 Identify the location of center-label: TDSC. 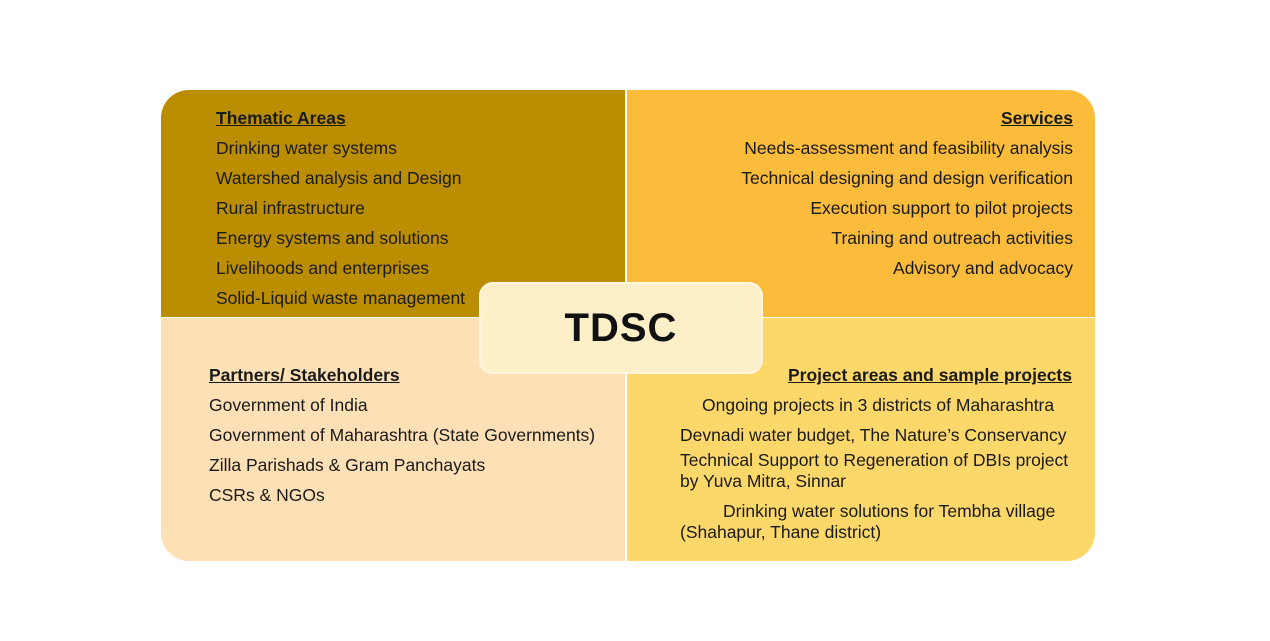
(621, 327).